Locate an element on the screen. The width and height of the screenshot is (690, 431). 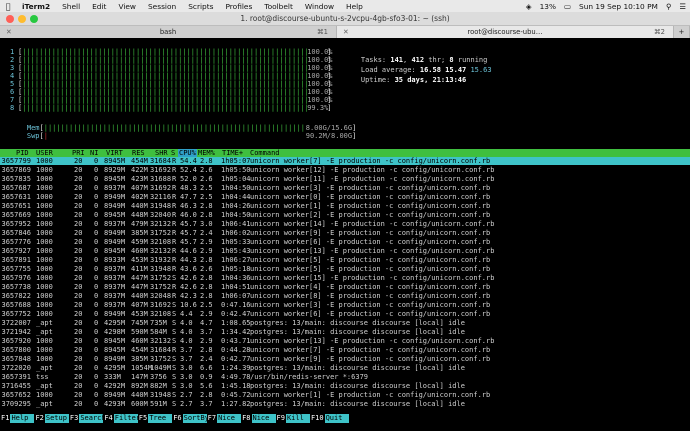
new-tab-button: + is located at coordinates (682, 32).